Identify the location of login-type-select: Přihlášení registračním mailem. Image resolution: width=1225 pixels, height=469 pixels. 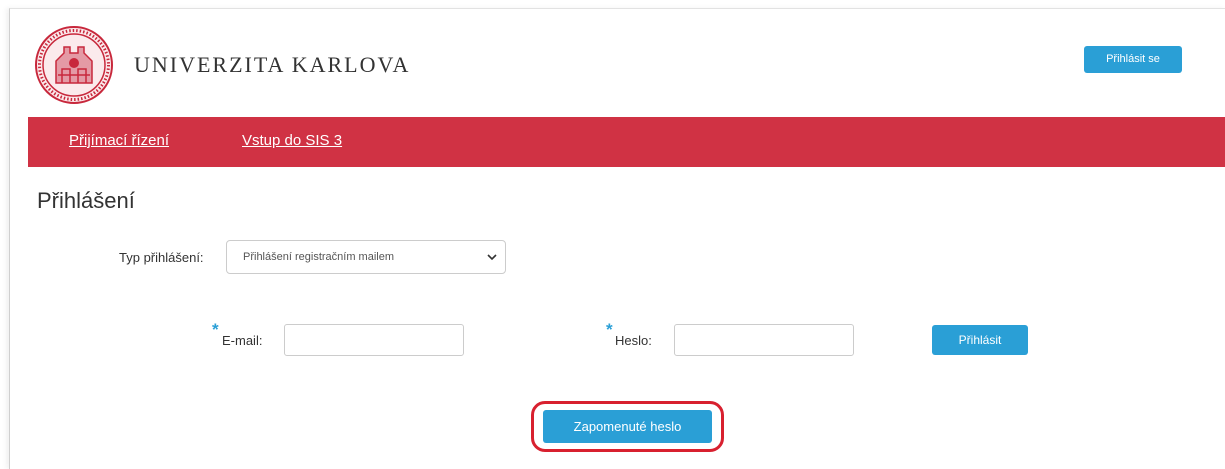
(366, 257).